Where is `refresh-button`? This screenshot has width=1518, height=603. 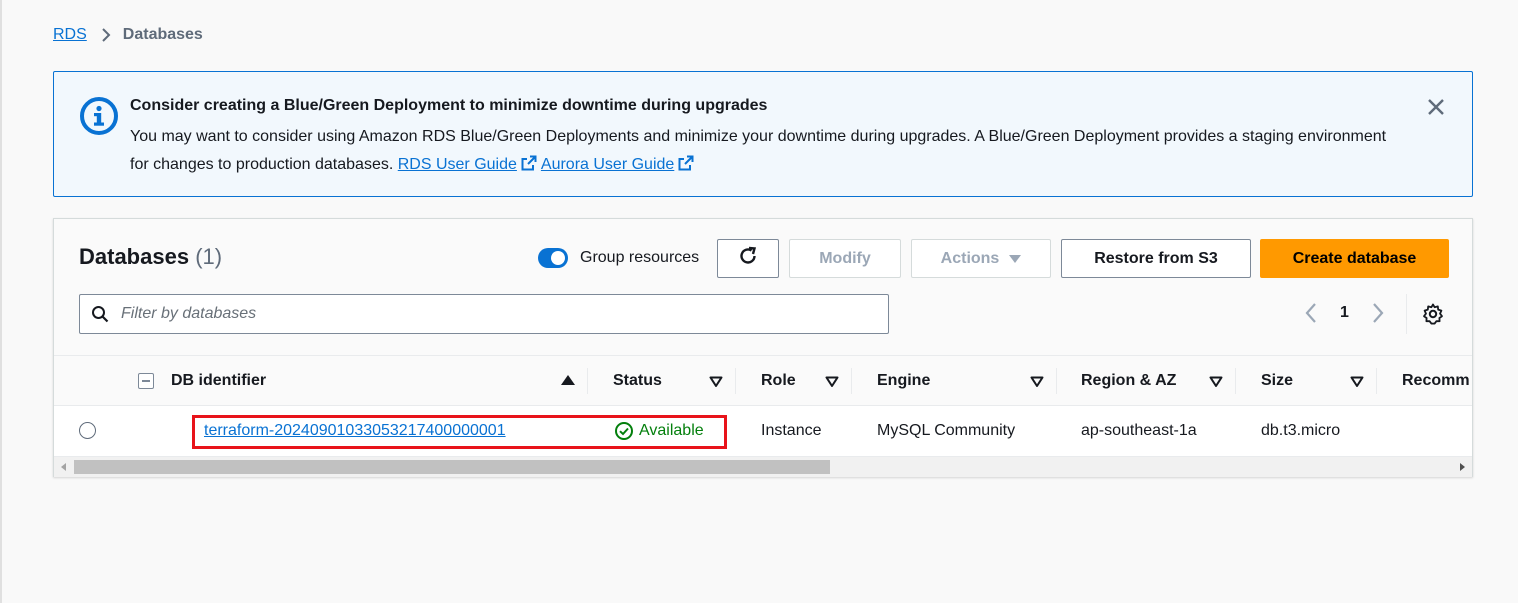
refresh-button is located at coordinates (748, 258).